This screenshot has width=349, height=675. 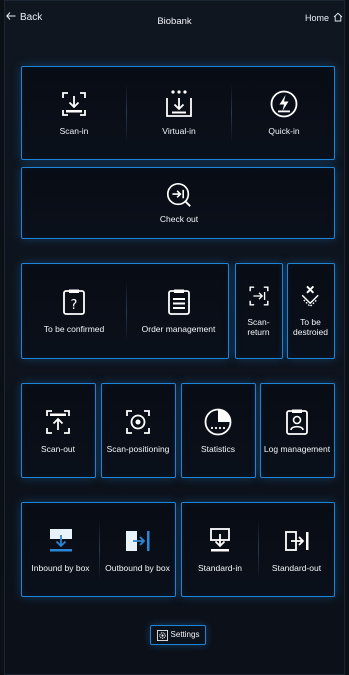 What do you see at coordinates (296, 567) in the screenshot?
I see `standard-out-label: Standard-out` at bounding box center [296, 567].